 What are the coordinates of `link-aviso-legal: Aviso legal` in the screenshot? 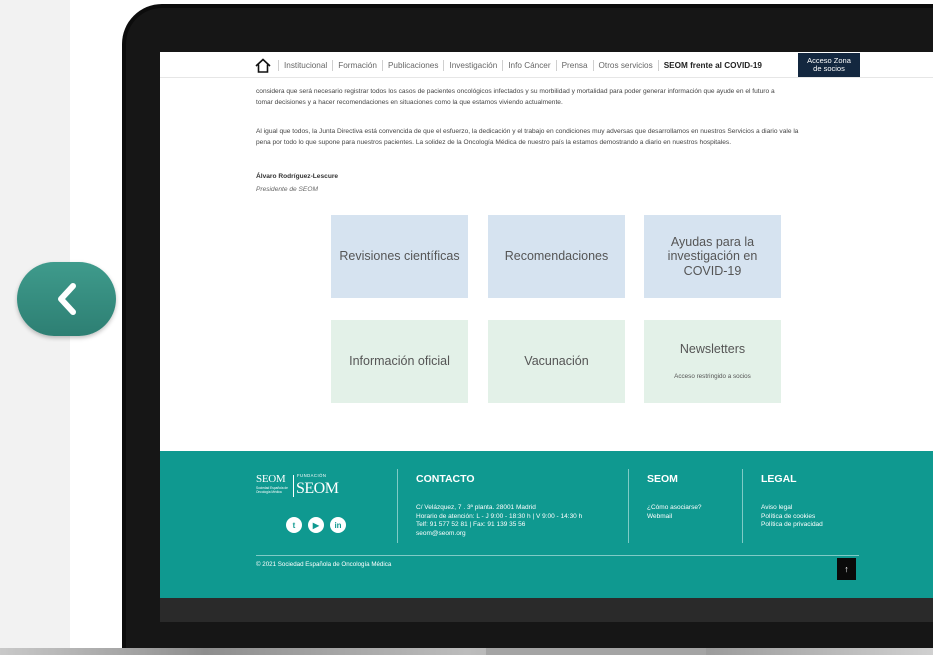 It's located at (792, 508).